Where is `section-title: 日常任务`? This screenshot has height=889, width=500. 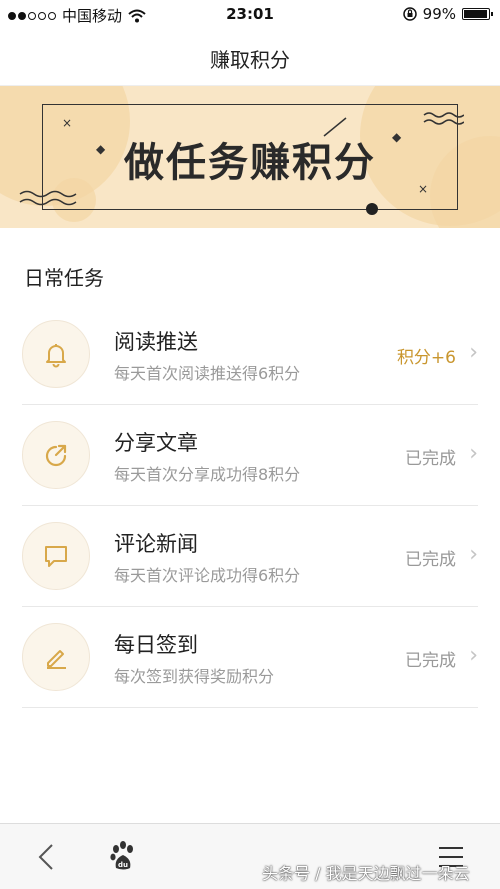 section-title: 日常任务 is located at coordinates (64, 278).